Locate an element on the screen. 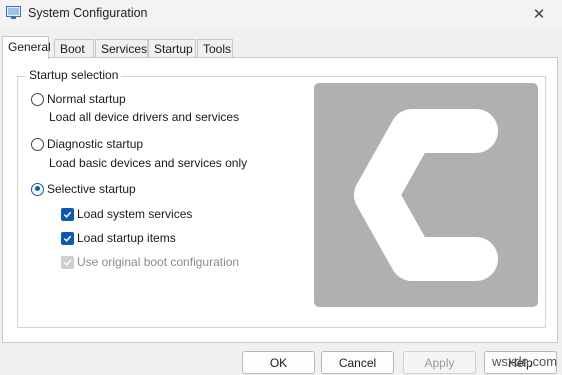 The width and height of the screenshot is (562, 375). msconfig-icon is located at coordinates (13, 12).